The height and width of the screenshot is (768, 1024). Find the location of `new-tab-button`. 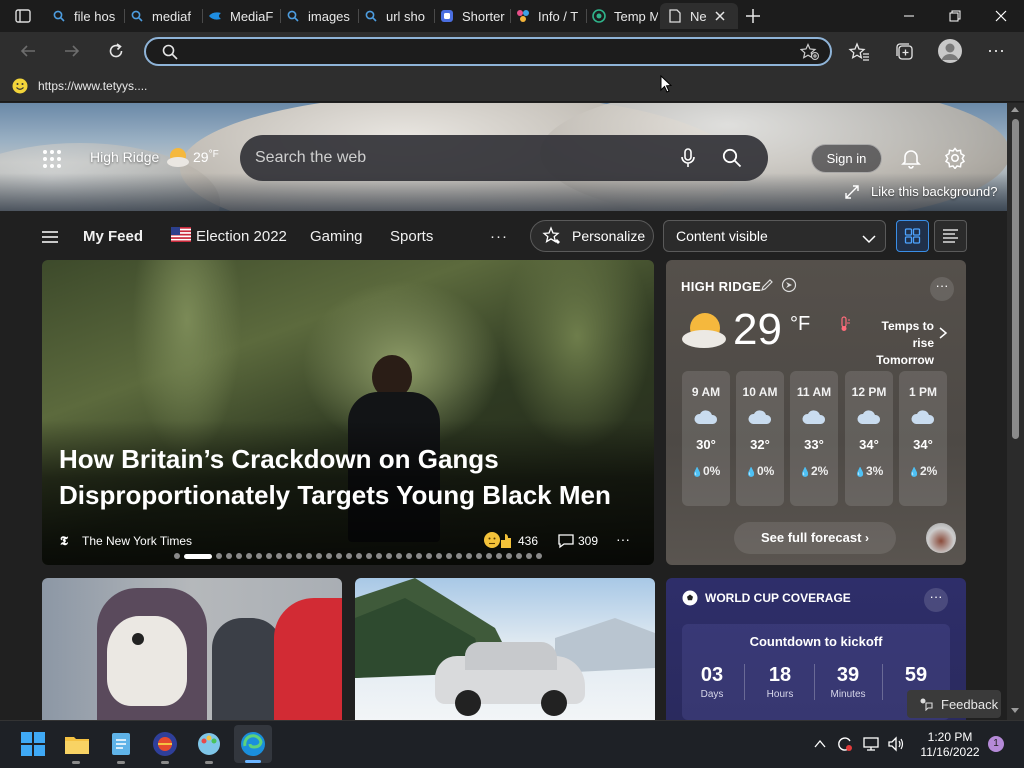

new-tab-button is located at coordinates (753, 16).